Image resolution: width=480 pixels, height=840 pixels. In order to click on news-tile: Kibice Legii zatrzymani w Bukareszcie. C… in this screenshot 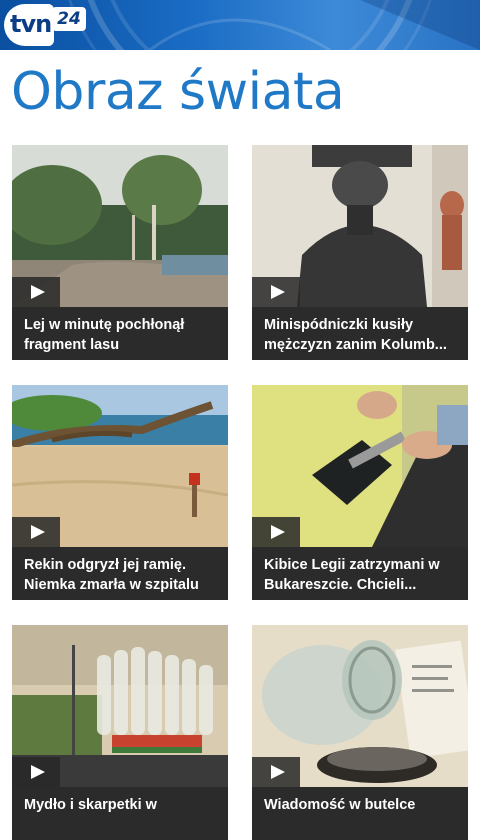, I will do `click(360, 492)`.